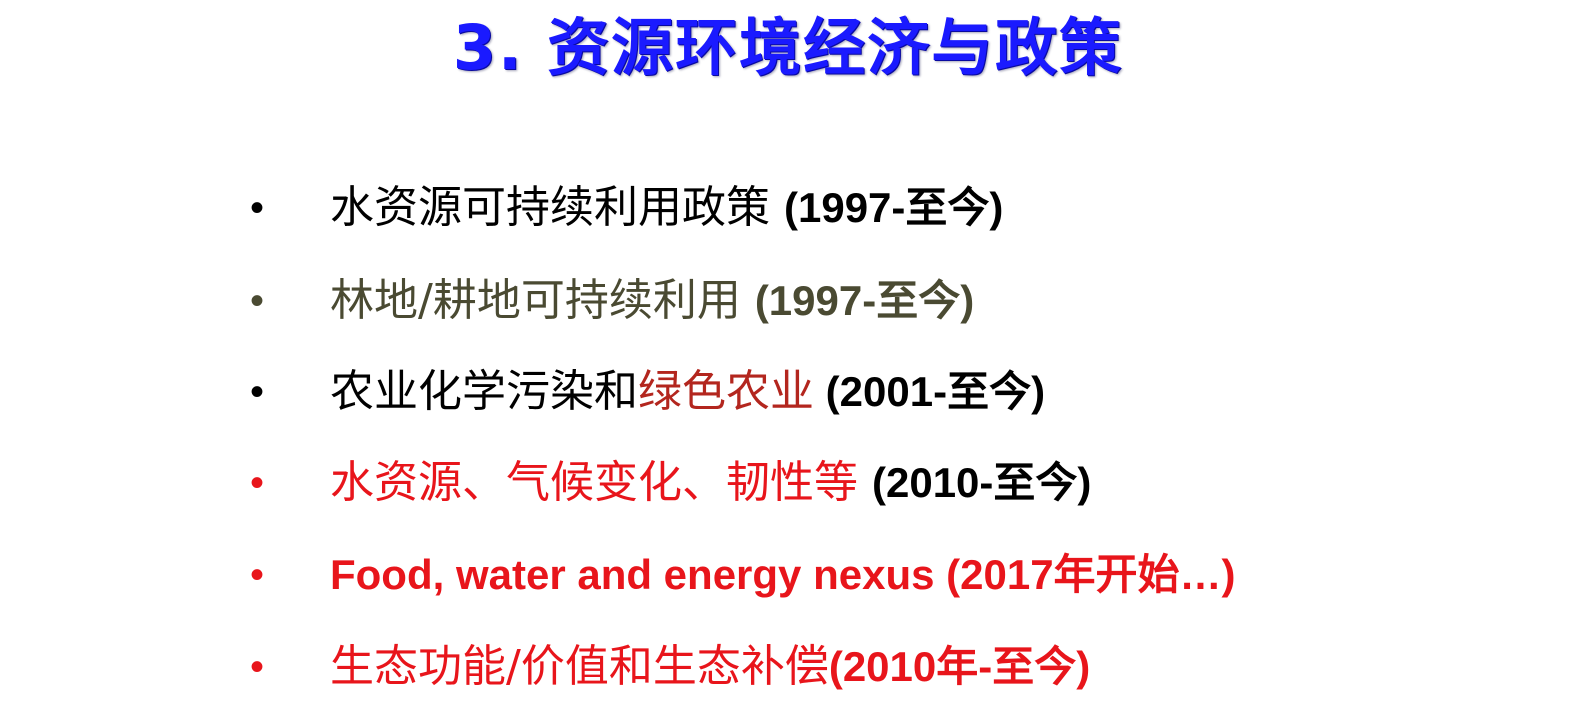 This screenshot has width=1576, height=705. What do you see at coordinates (959, 666) in the screenshot?
I see `bullet-years: (2010年-至今)` at bounding box center [959, 666].